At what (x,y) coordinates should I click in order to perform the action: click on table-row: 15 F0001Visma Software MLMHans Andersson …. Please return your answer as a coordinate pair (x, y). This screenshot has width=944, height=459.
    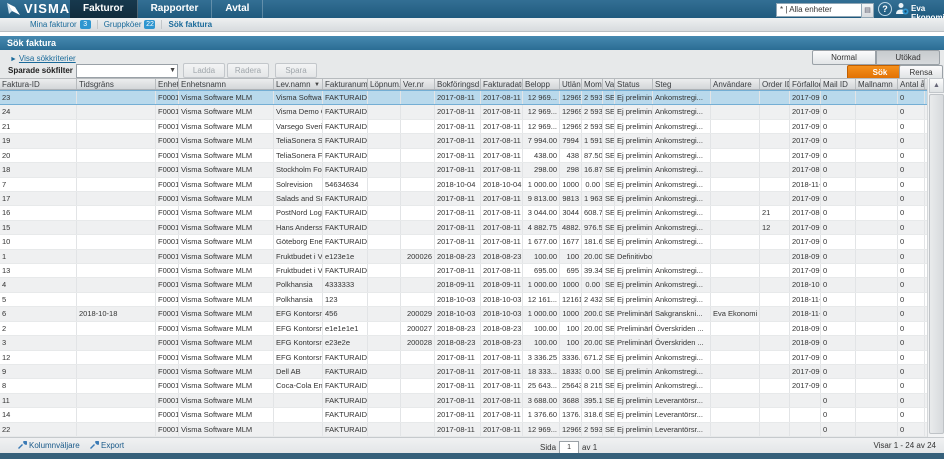
    Looking at the image, I should click on (463, 228).